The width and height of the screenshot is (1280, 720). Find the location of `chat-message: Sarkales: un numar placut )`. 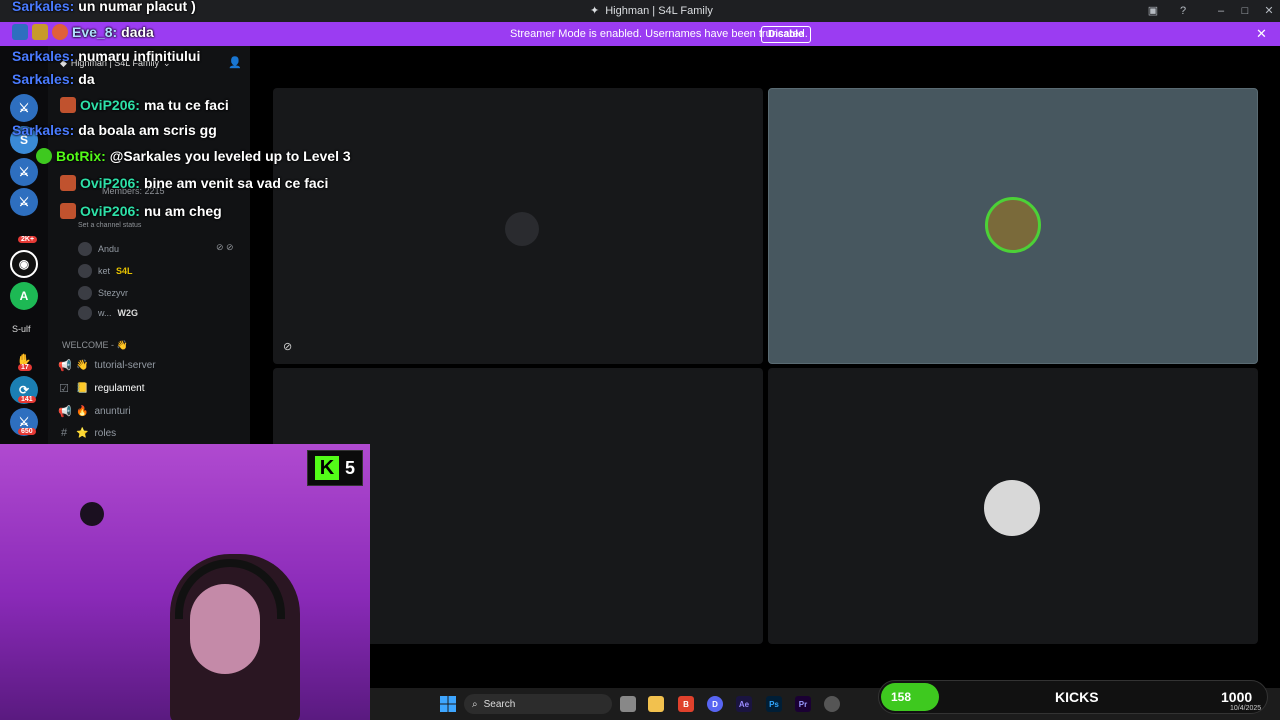

chat-message: Sarkales: un numar placut ) is located at coordinates (104, 7).